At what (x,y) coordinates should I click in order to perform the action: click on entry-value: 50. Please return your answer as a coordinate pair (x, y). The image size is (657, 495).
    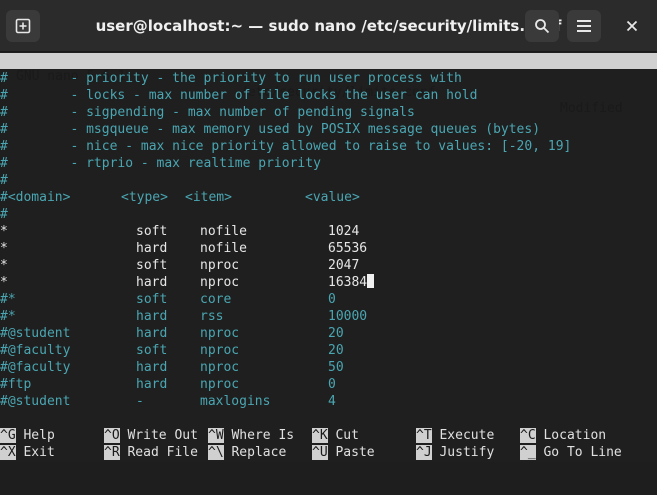
    Looking at the image, I should click on (336, 367).